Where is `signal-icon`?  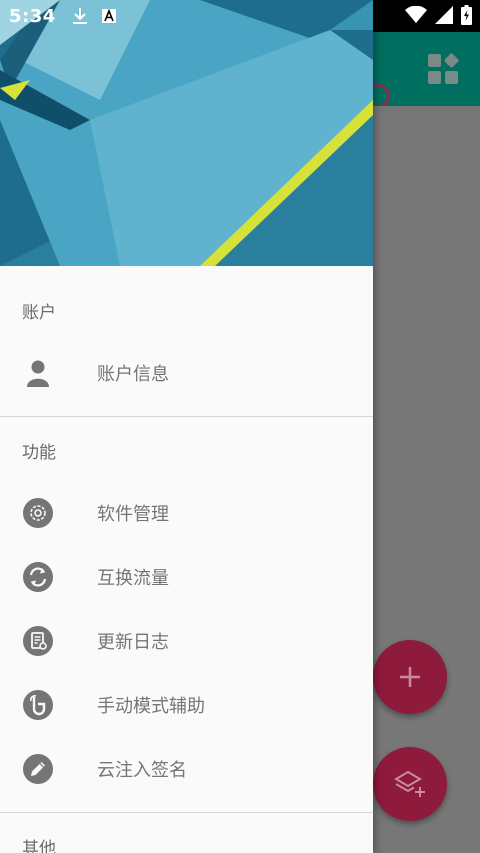 signal-icon is located at coordinates (444, 15).